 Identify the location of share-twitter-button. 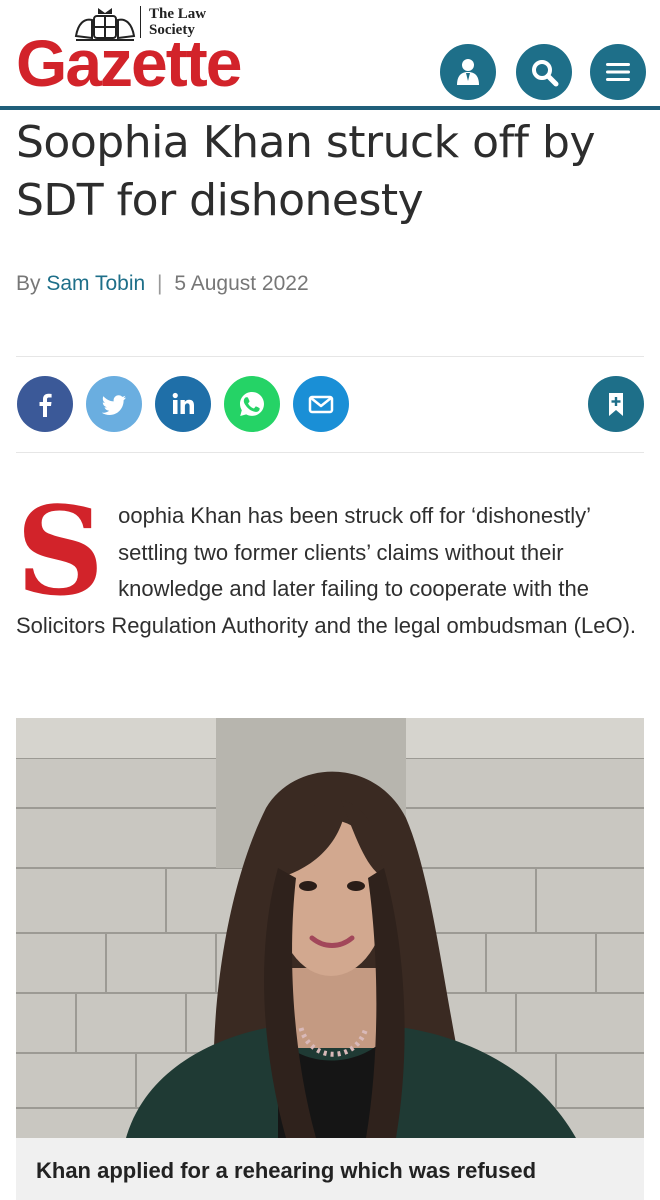
(114, 404).